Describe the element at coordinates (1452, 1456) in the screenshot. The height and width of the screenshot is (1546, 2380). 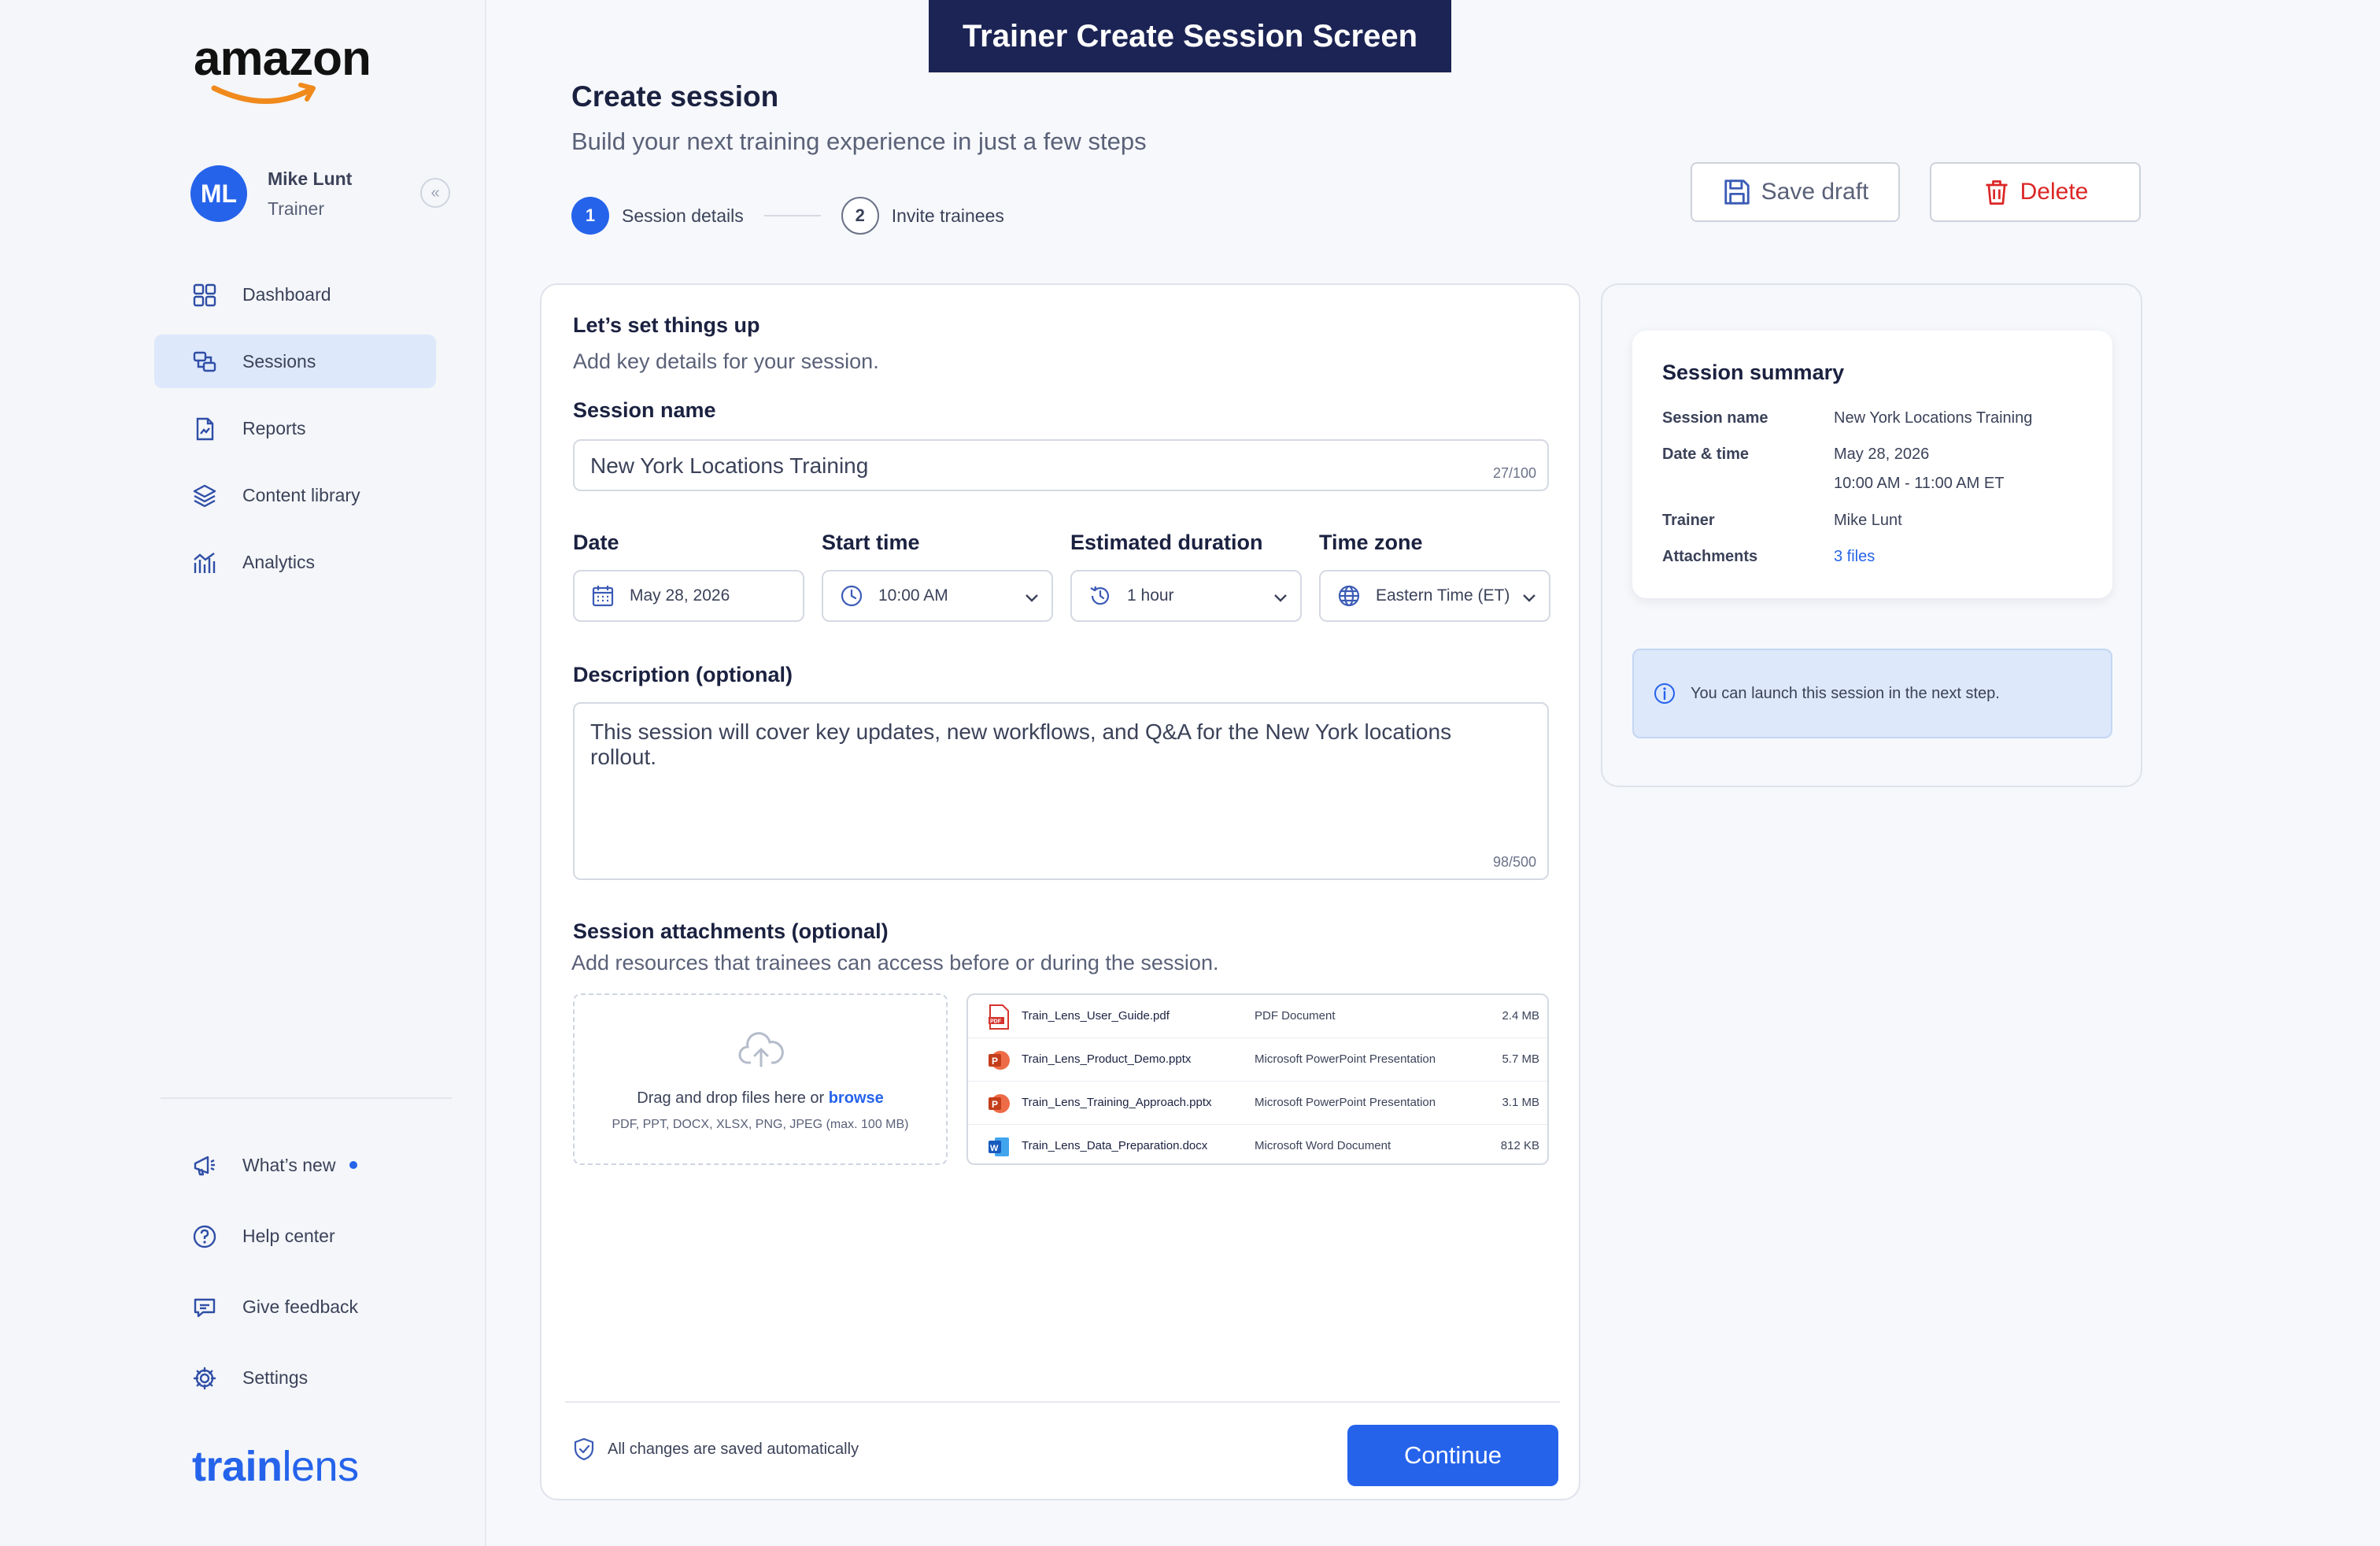
I see `continue-button: Continue` at that location.